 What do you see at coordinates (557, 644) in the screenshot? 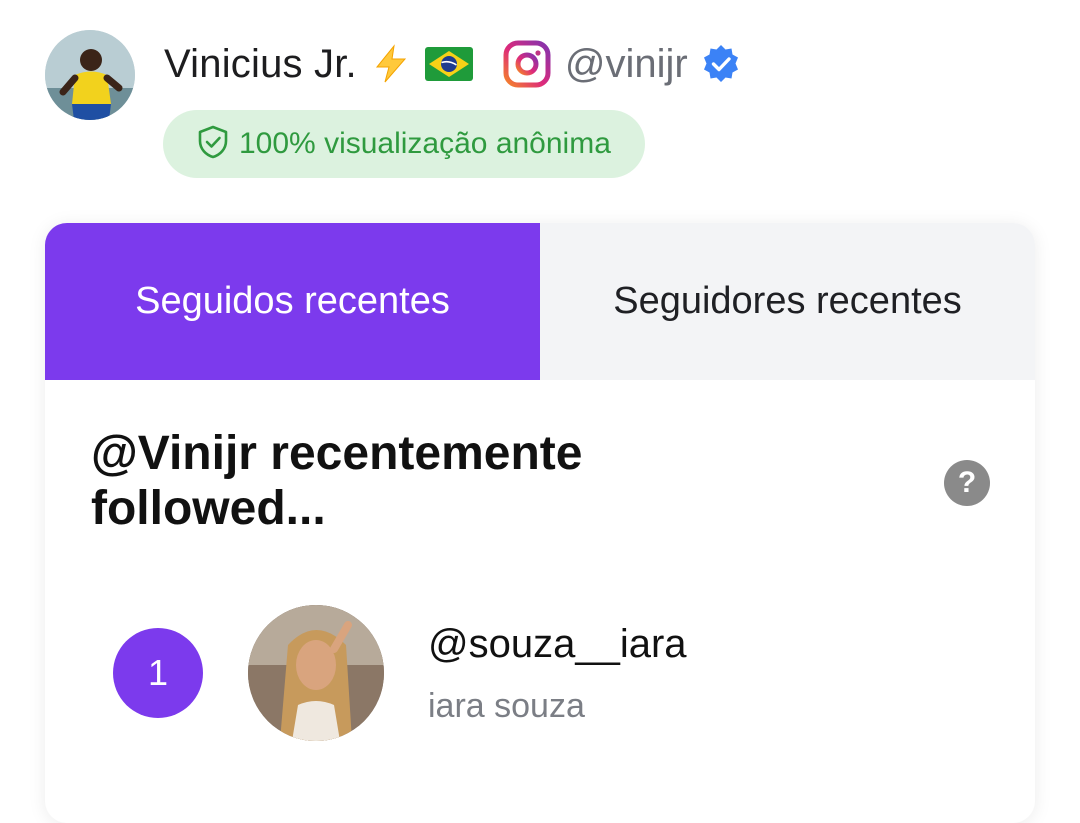
I see `user-handle: @souza__iara` at bounding box center [557, 644].